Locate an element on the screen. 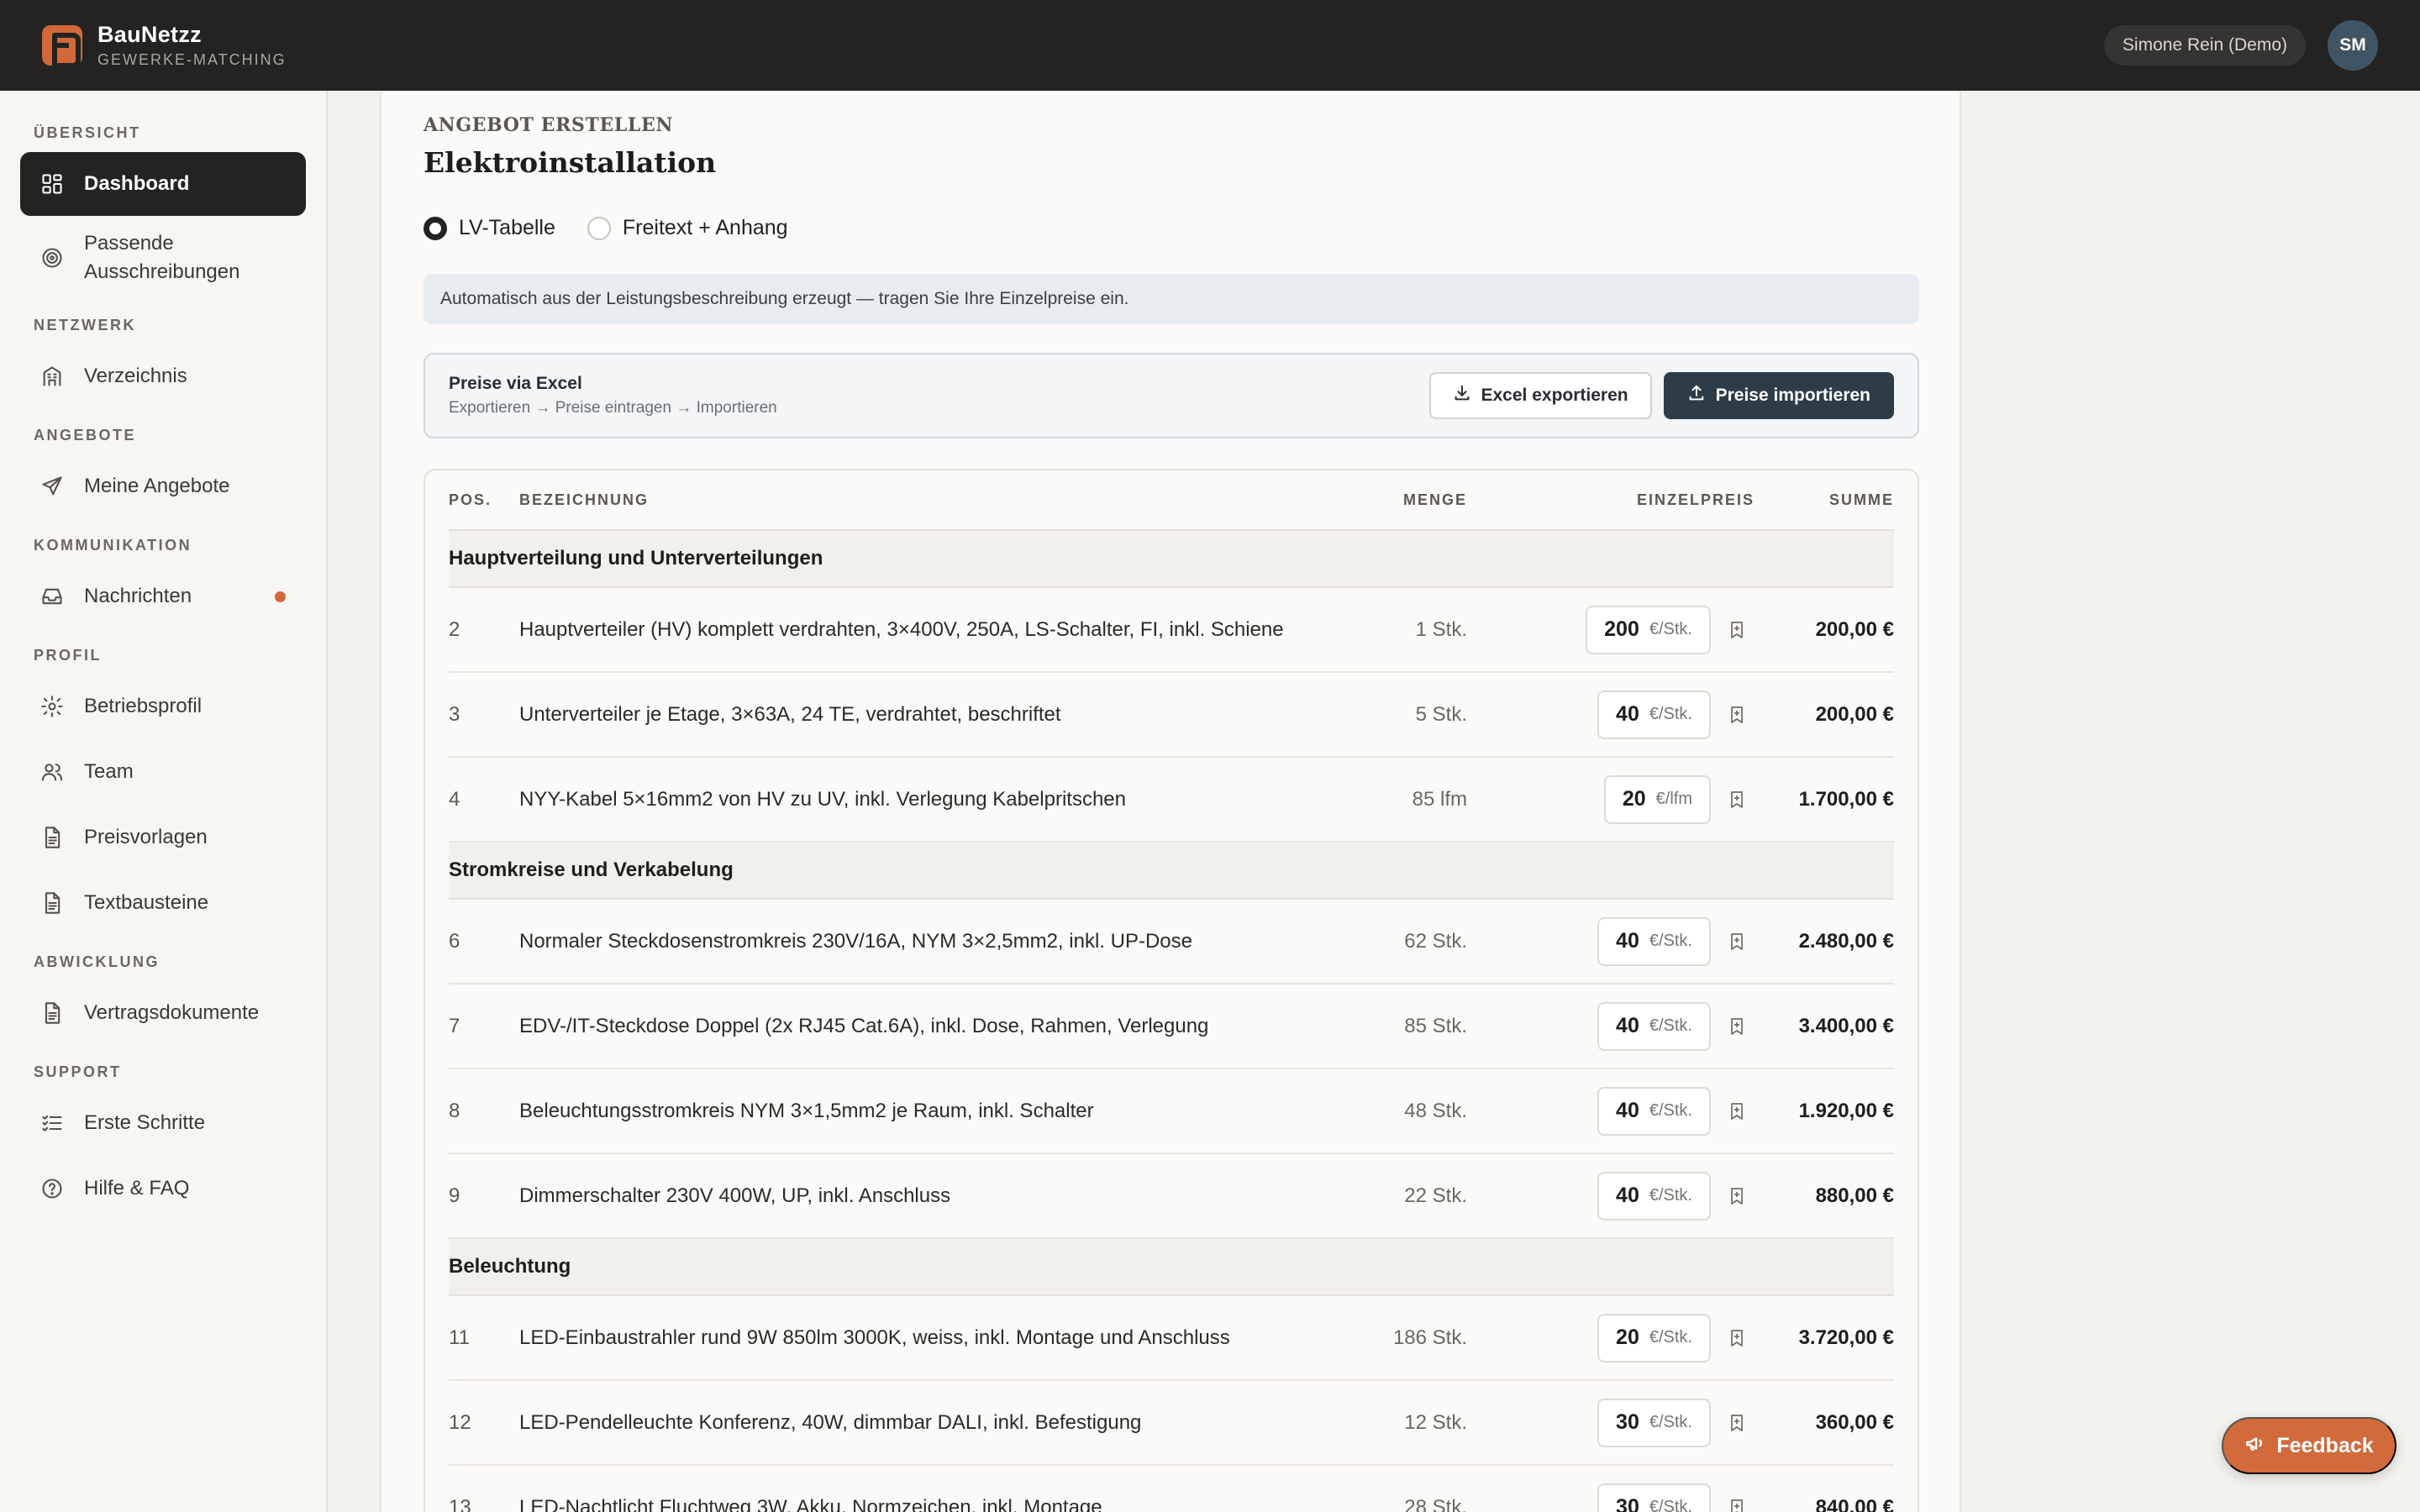  row-sum: 1.920,00 € is located at coordinates (1846, 1110).